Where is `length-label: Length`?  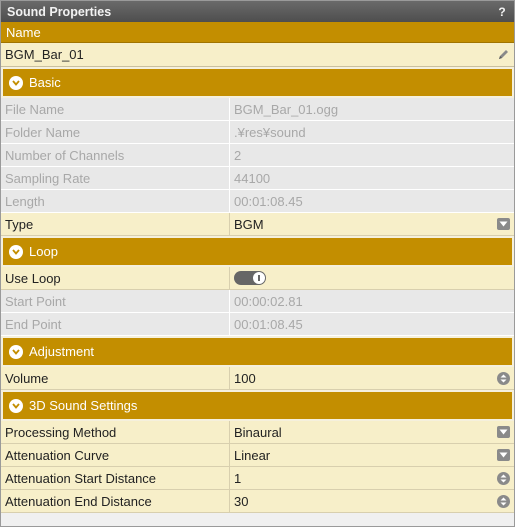
length-label: Length is located at coordinates (115, 201).